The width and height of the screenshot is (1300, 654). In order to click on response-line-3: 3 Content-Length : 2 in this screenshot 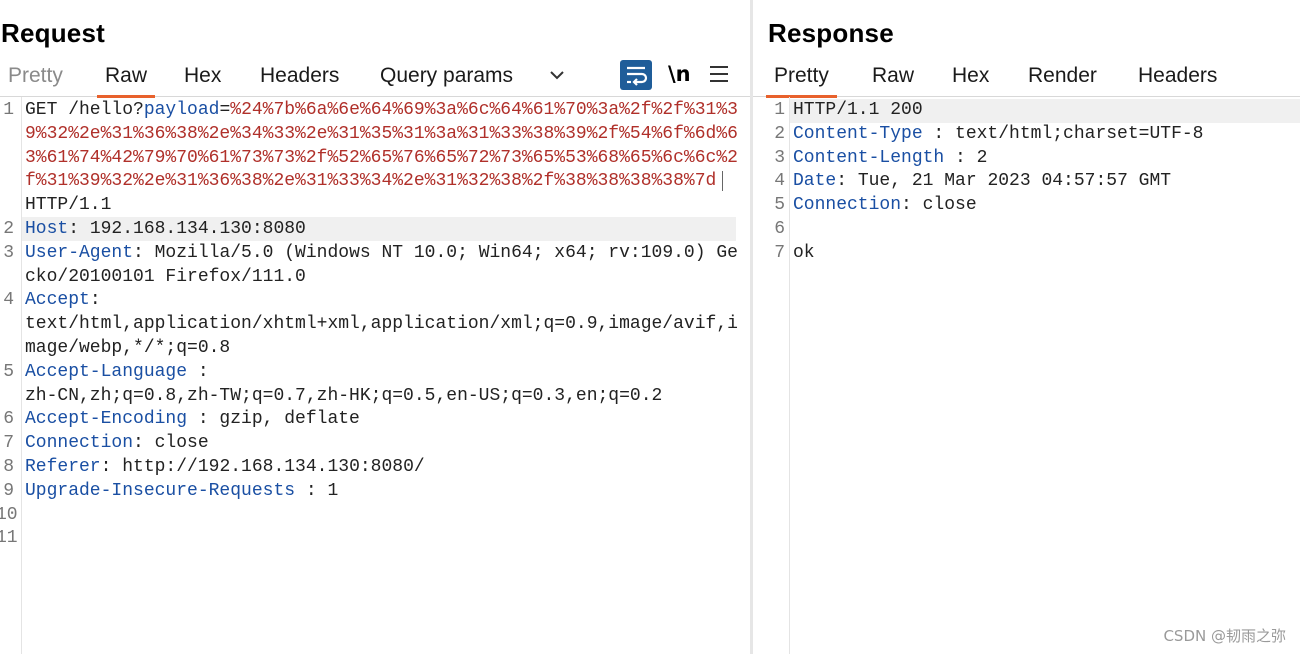, I will do `click(881, 157)`.